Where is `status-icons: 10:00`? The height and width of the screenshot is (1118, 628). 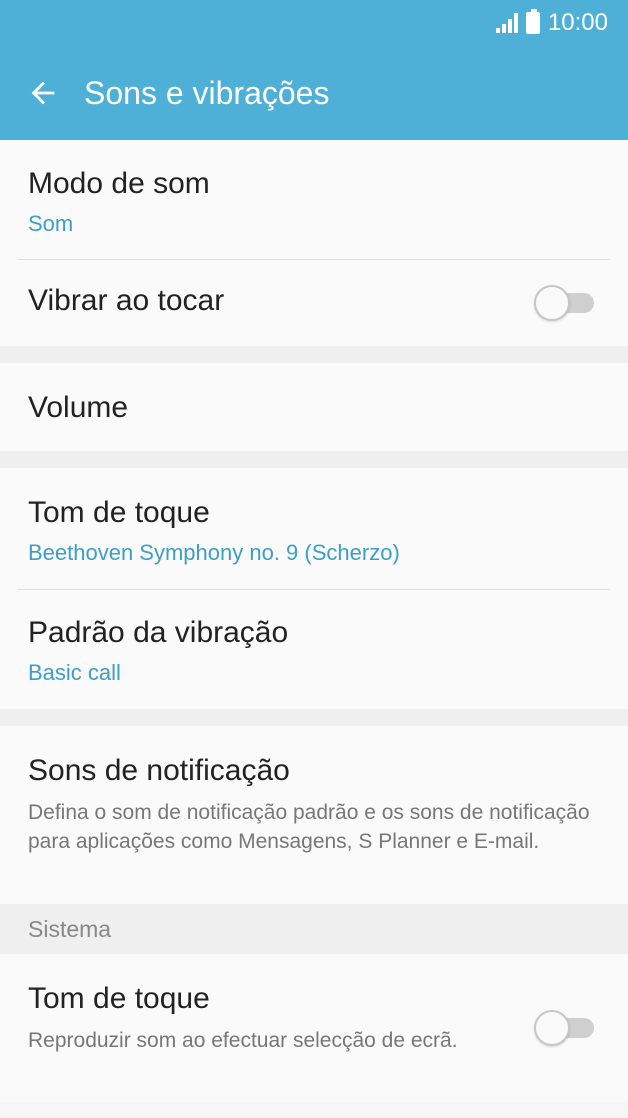 status-icons: 10:00 is located at coordinates (551, 23).